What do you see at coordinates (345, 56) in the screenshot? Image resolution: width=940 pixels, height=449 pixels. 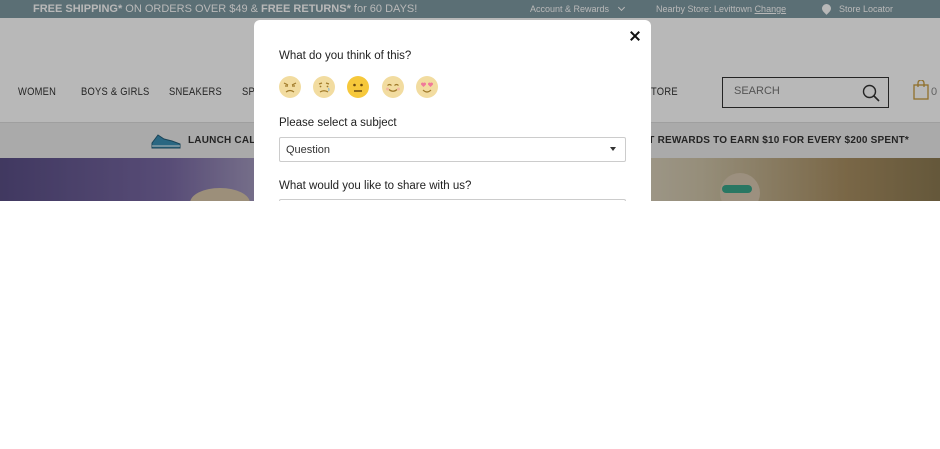 I see `rating-question: What do you think of this?` at bounding box center [345, 56].